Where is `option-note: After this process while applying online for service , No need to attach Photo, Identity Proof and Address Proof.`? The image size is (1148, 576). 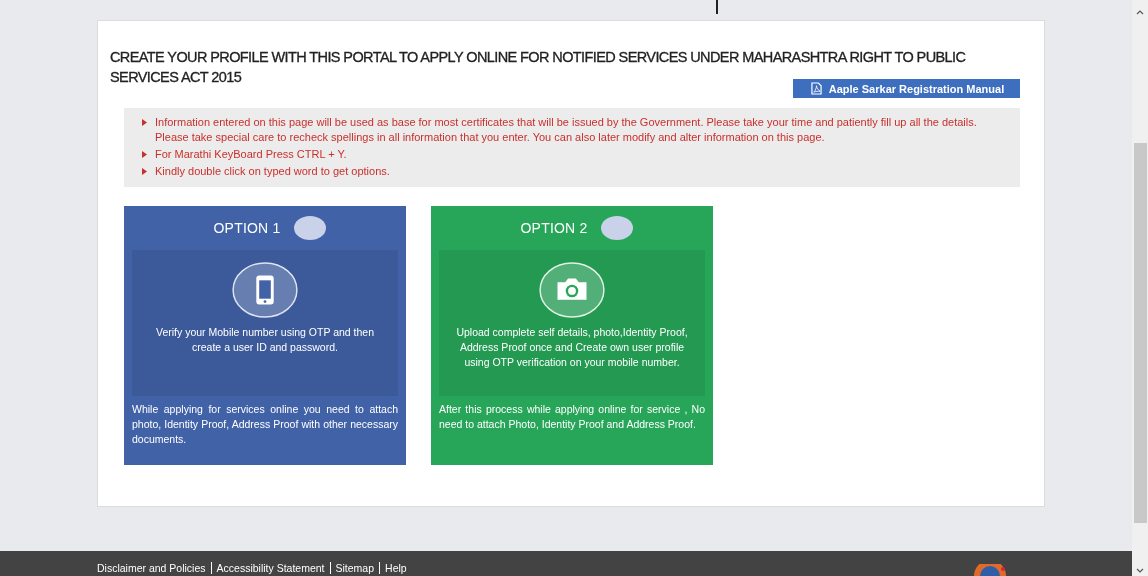 option-note: After this process while applying online for service , No need to attach Photo, Identity Proof and Address Proof. is located at coordinates (572, 417).